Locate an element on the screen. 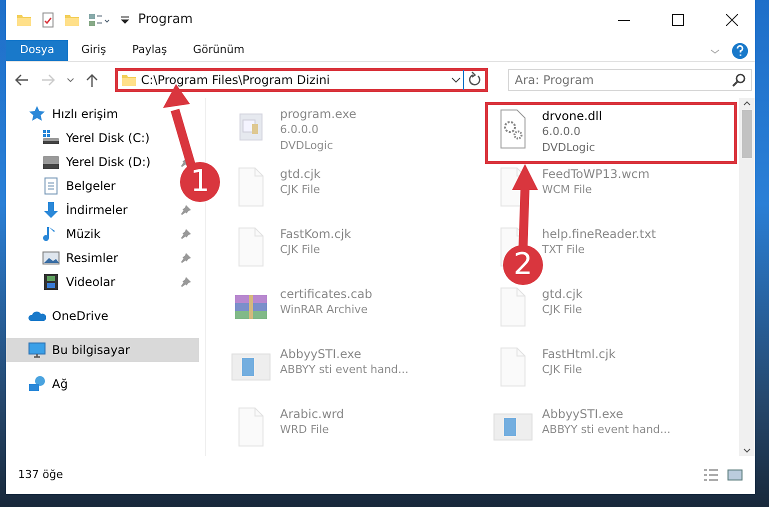  large-icons-view-icon is located at coordinates (735, 475).